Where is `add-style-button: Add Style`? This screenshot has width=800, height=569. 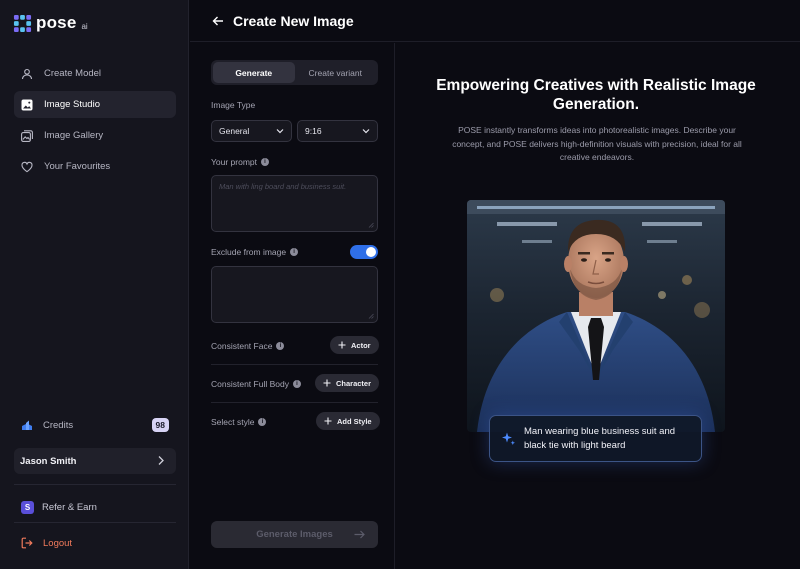
add-style-button: Add Style is located at coordinates (348, 421).